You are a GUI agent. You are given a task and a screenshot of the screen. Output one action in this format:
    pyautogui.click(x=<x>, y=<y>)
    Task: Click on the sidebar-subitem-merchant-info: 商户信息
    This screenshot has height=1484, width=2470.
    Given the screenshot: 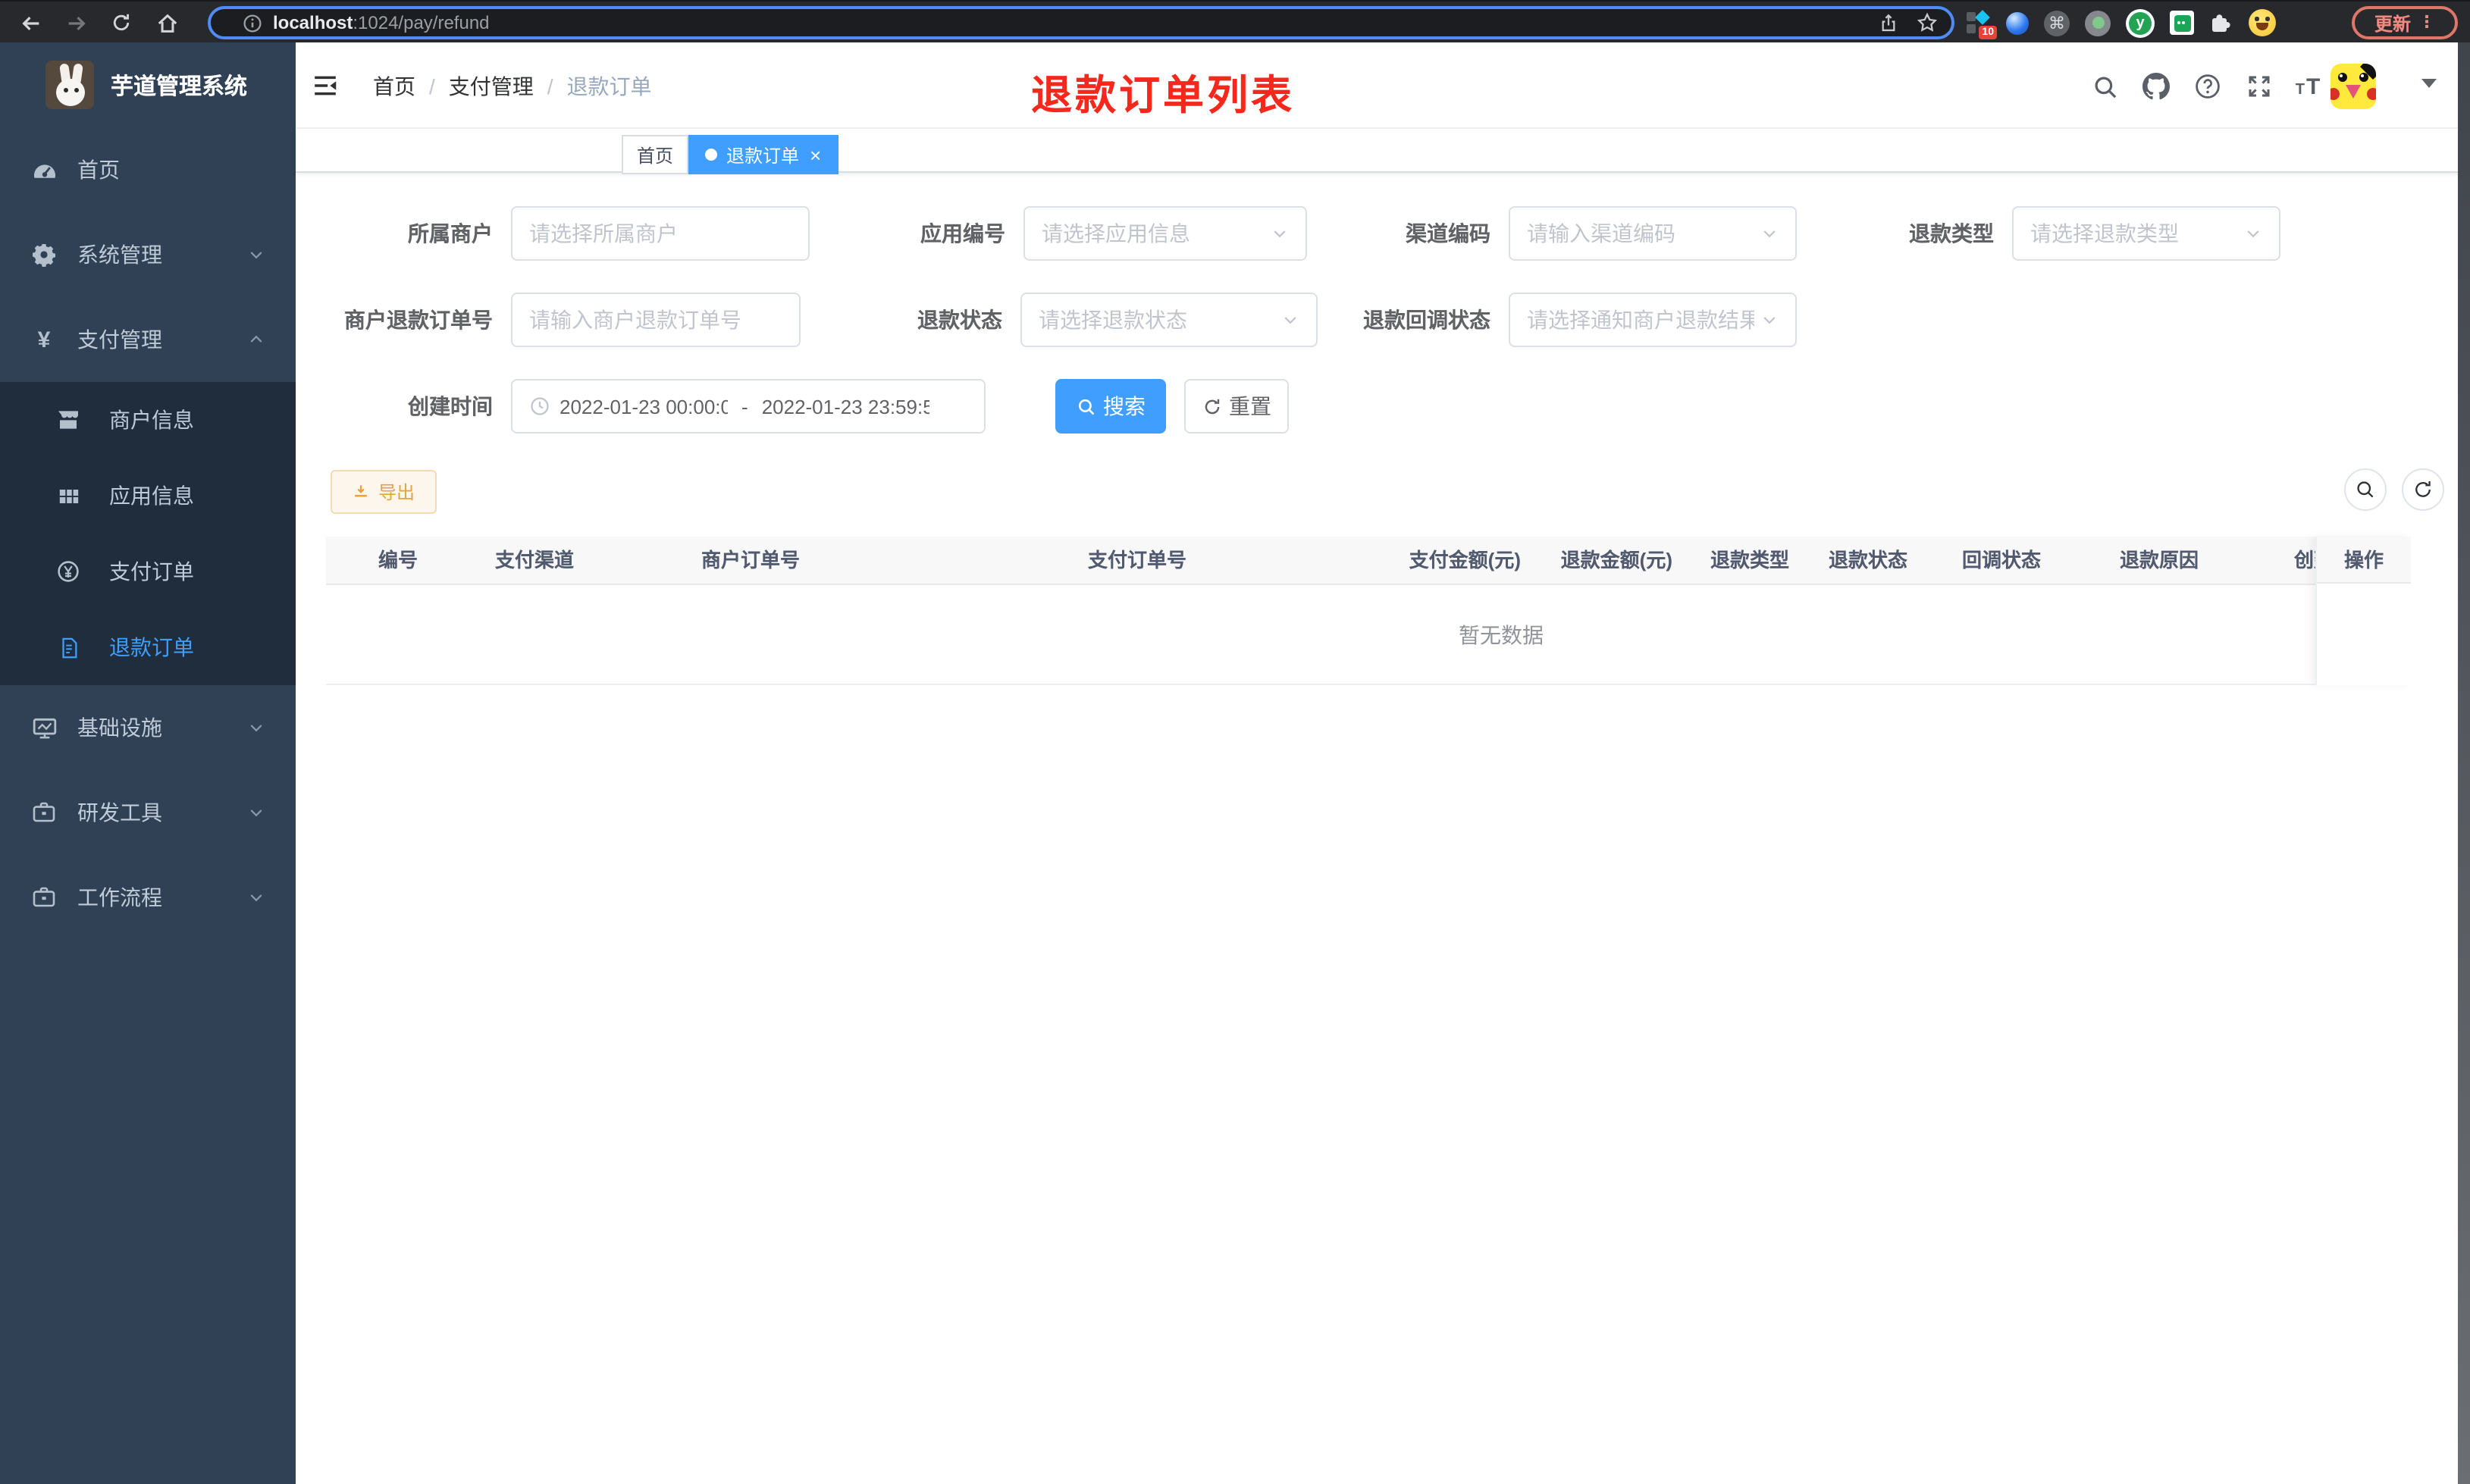 What is the action you would take?
    pyautogui.click(x=148, y=420)
    